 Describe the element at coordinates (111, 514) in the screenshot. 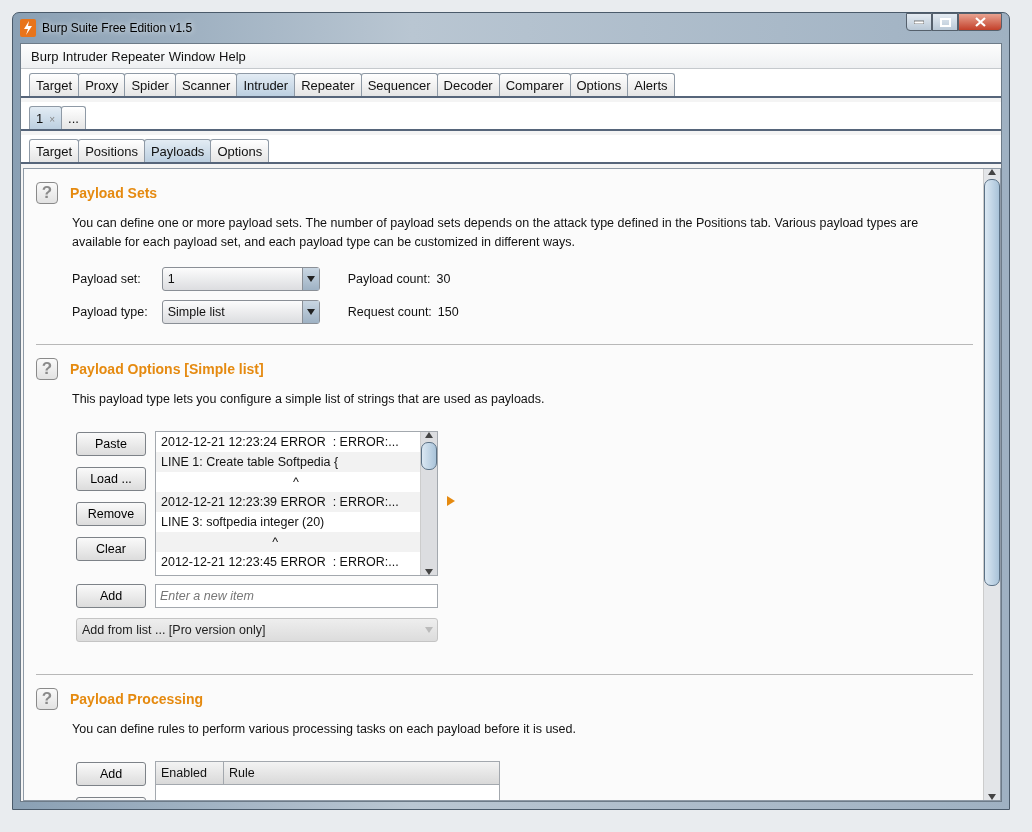

I see `list-button: Remove` at that location.